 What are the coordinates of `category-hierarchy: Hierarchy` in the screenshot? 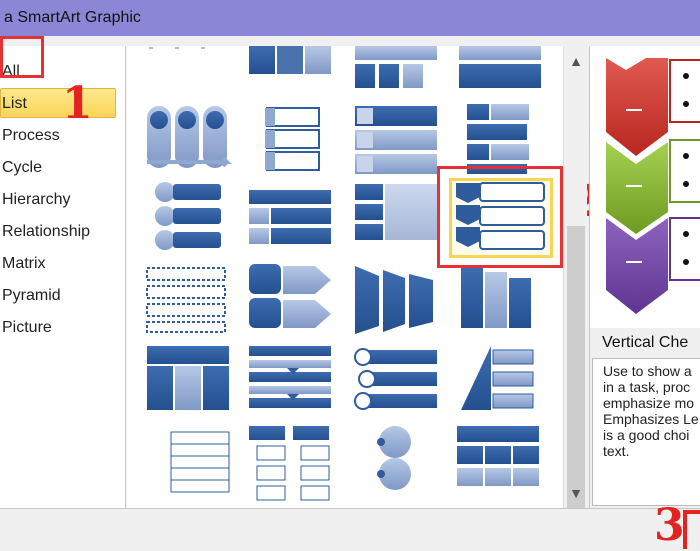 It's located at (63, 200).